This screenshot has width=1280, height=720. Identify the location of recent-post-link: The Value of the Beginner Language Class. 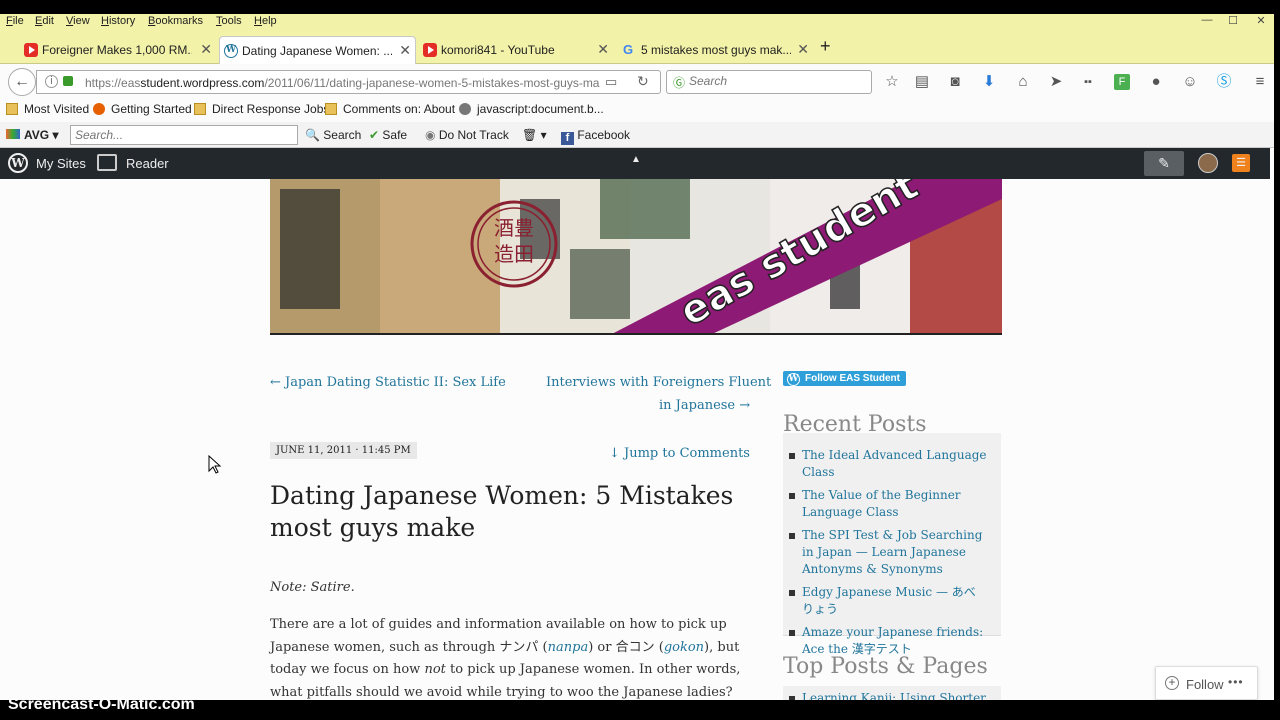
(892, 504).